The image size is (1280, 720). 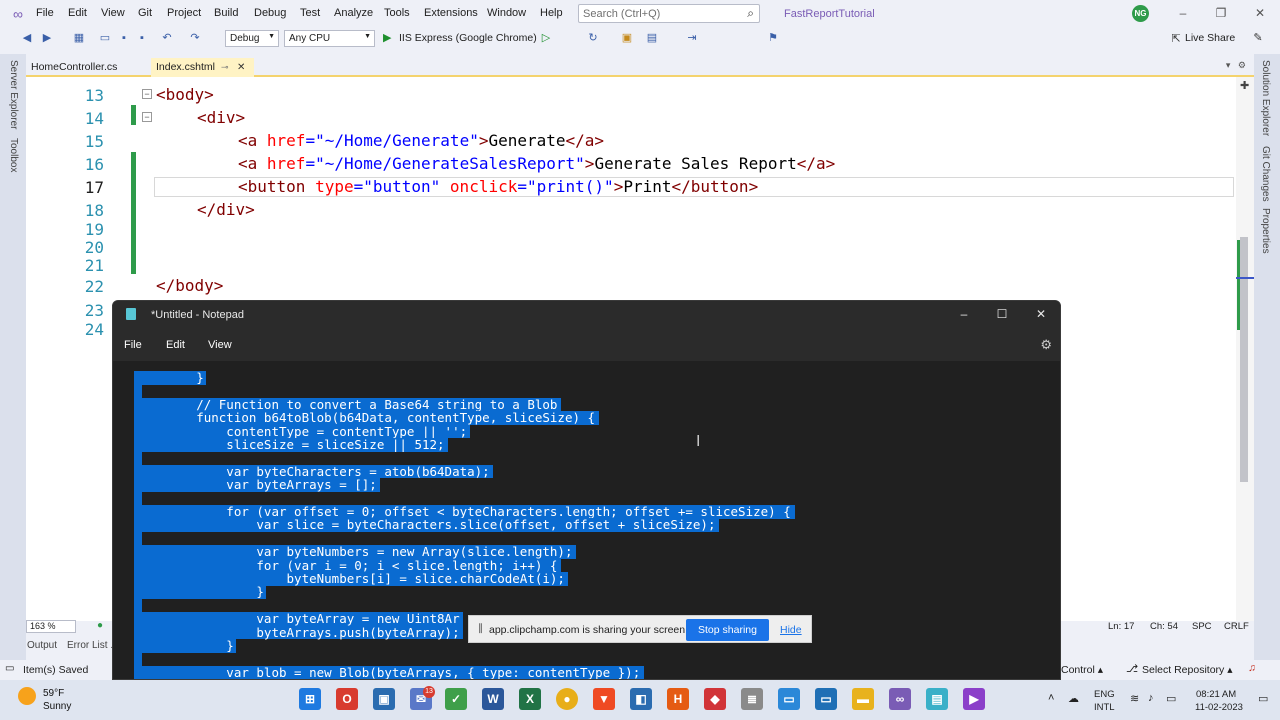 I want to click on notification-center-icon: ▭, so click(x=1263, y=698).